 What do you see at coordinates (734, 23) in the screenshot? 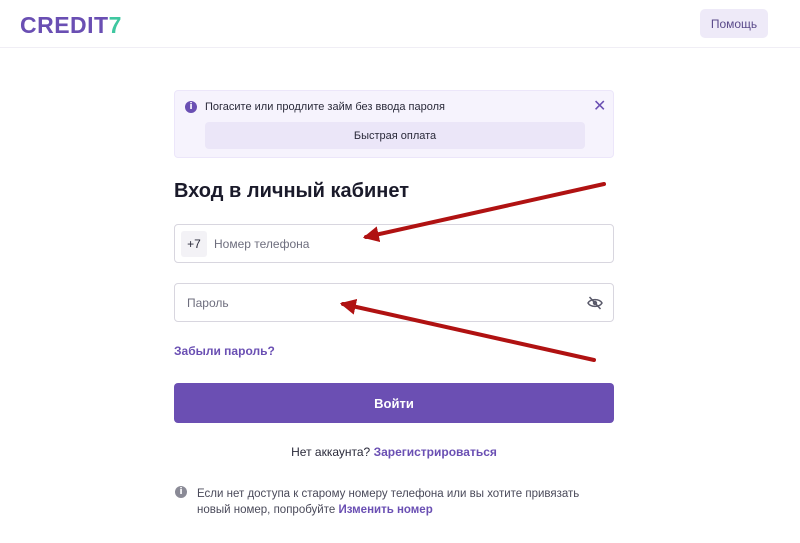
I see `help-button: Помощь` at bounding box center [734, 23].